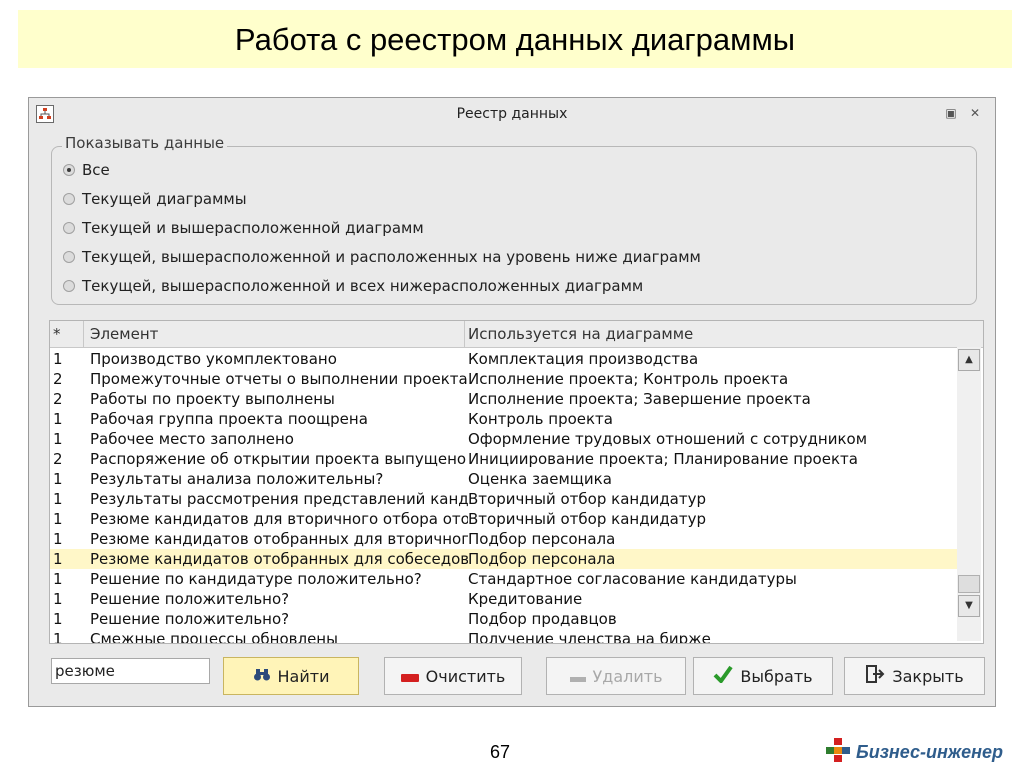 This screenshot has width=1024, height=767. I want to click on table-header: * Элемент Используется на диаграмме, so click(516, 334).